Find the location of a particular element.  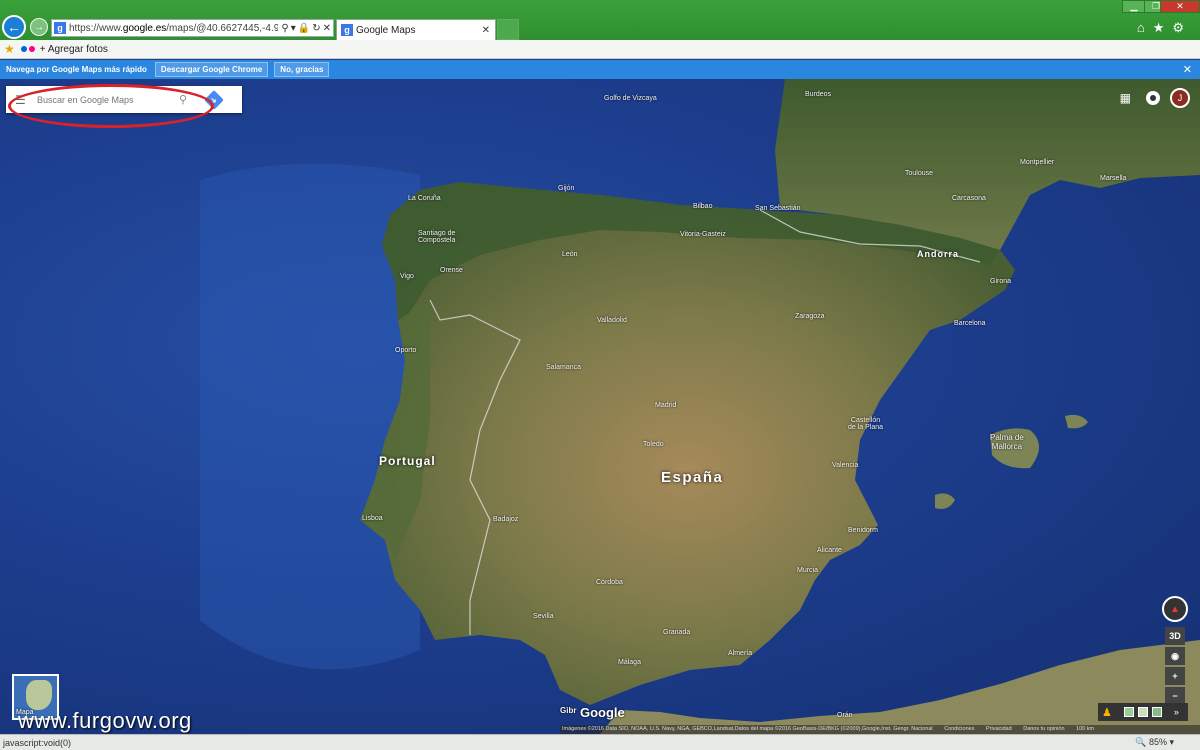

privacy-link: Privacidad is located at coordinates (999, 729).